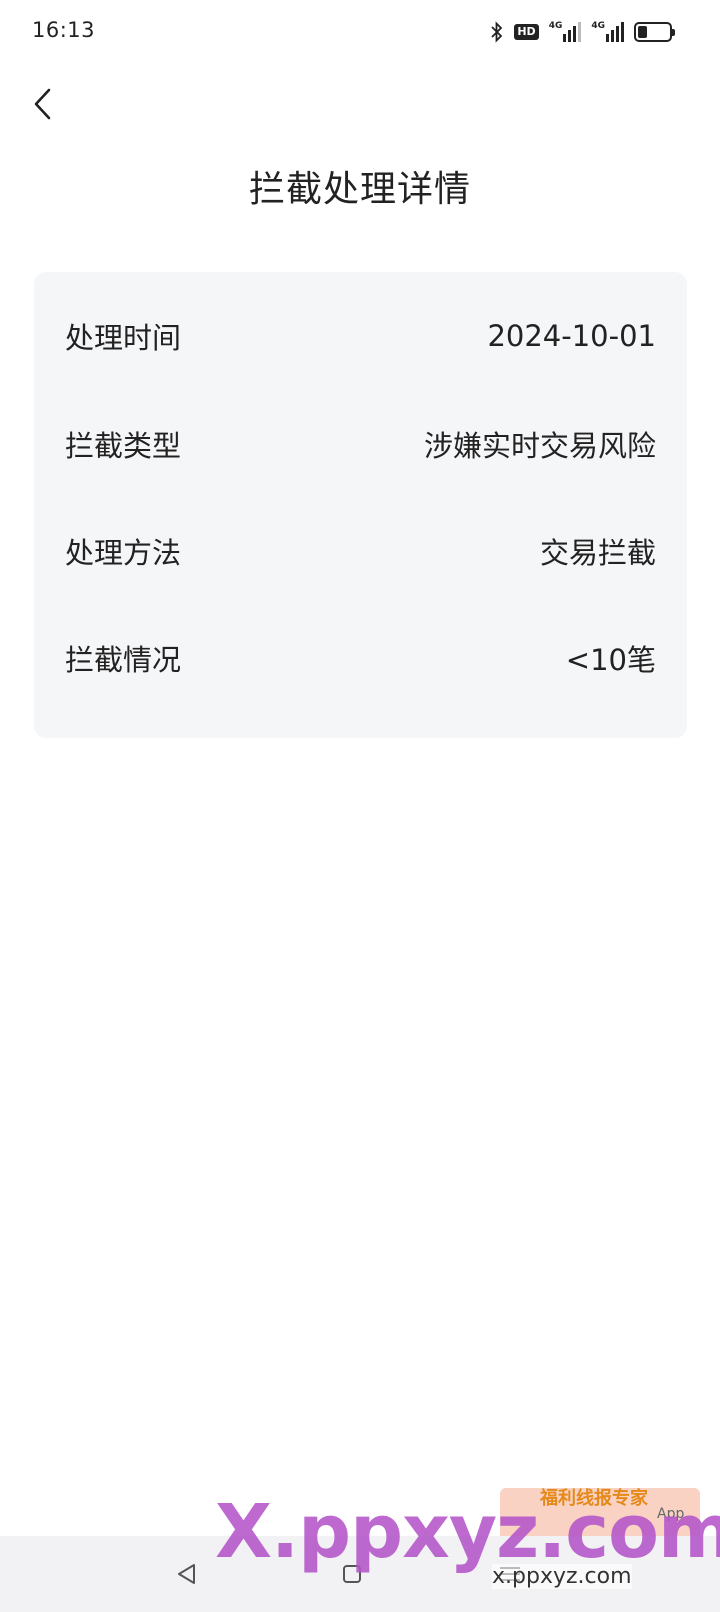 Image resolution: width=720 pixels, height=1612 pixels. I want to click on detail-label: 拦截情况, so click(123, 660).